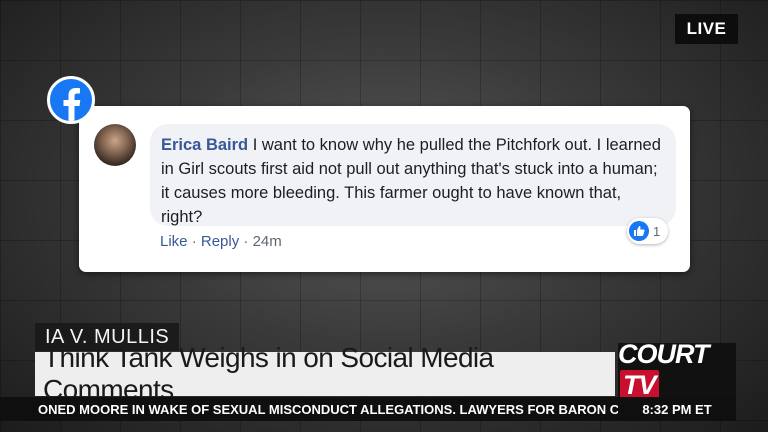 This screenshot has height=432, width=768. I want to click on court-tv-logo: COURTTV, so click(677, 370).